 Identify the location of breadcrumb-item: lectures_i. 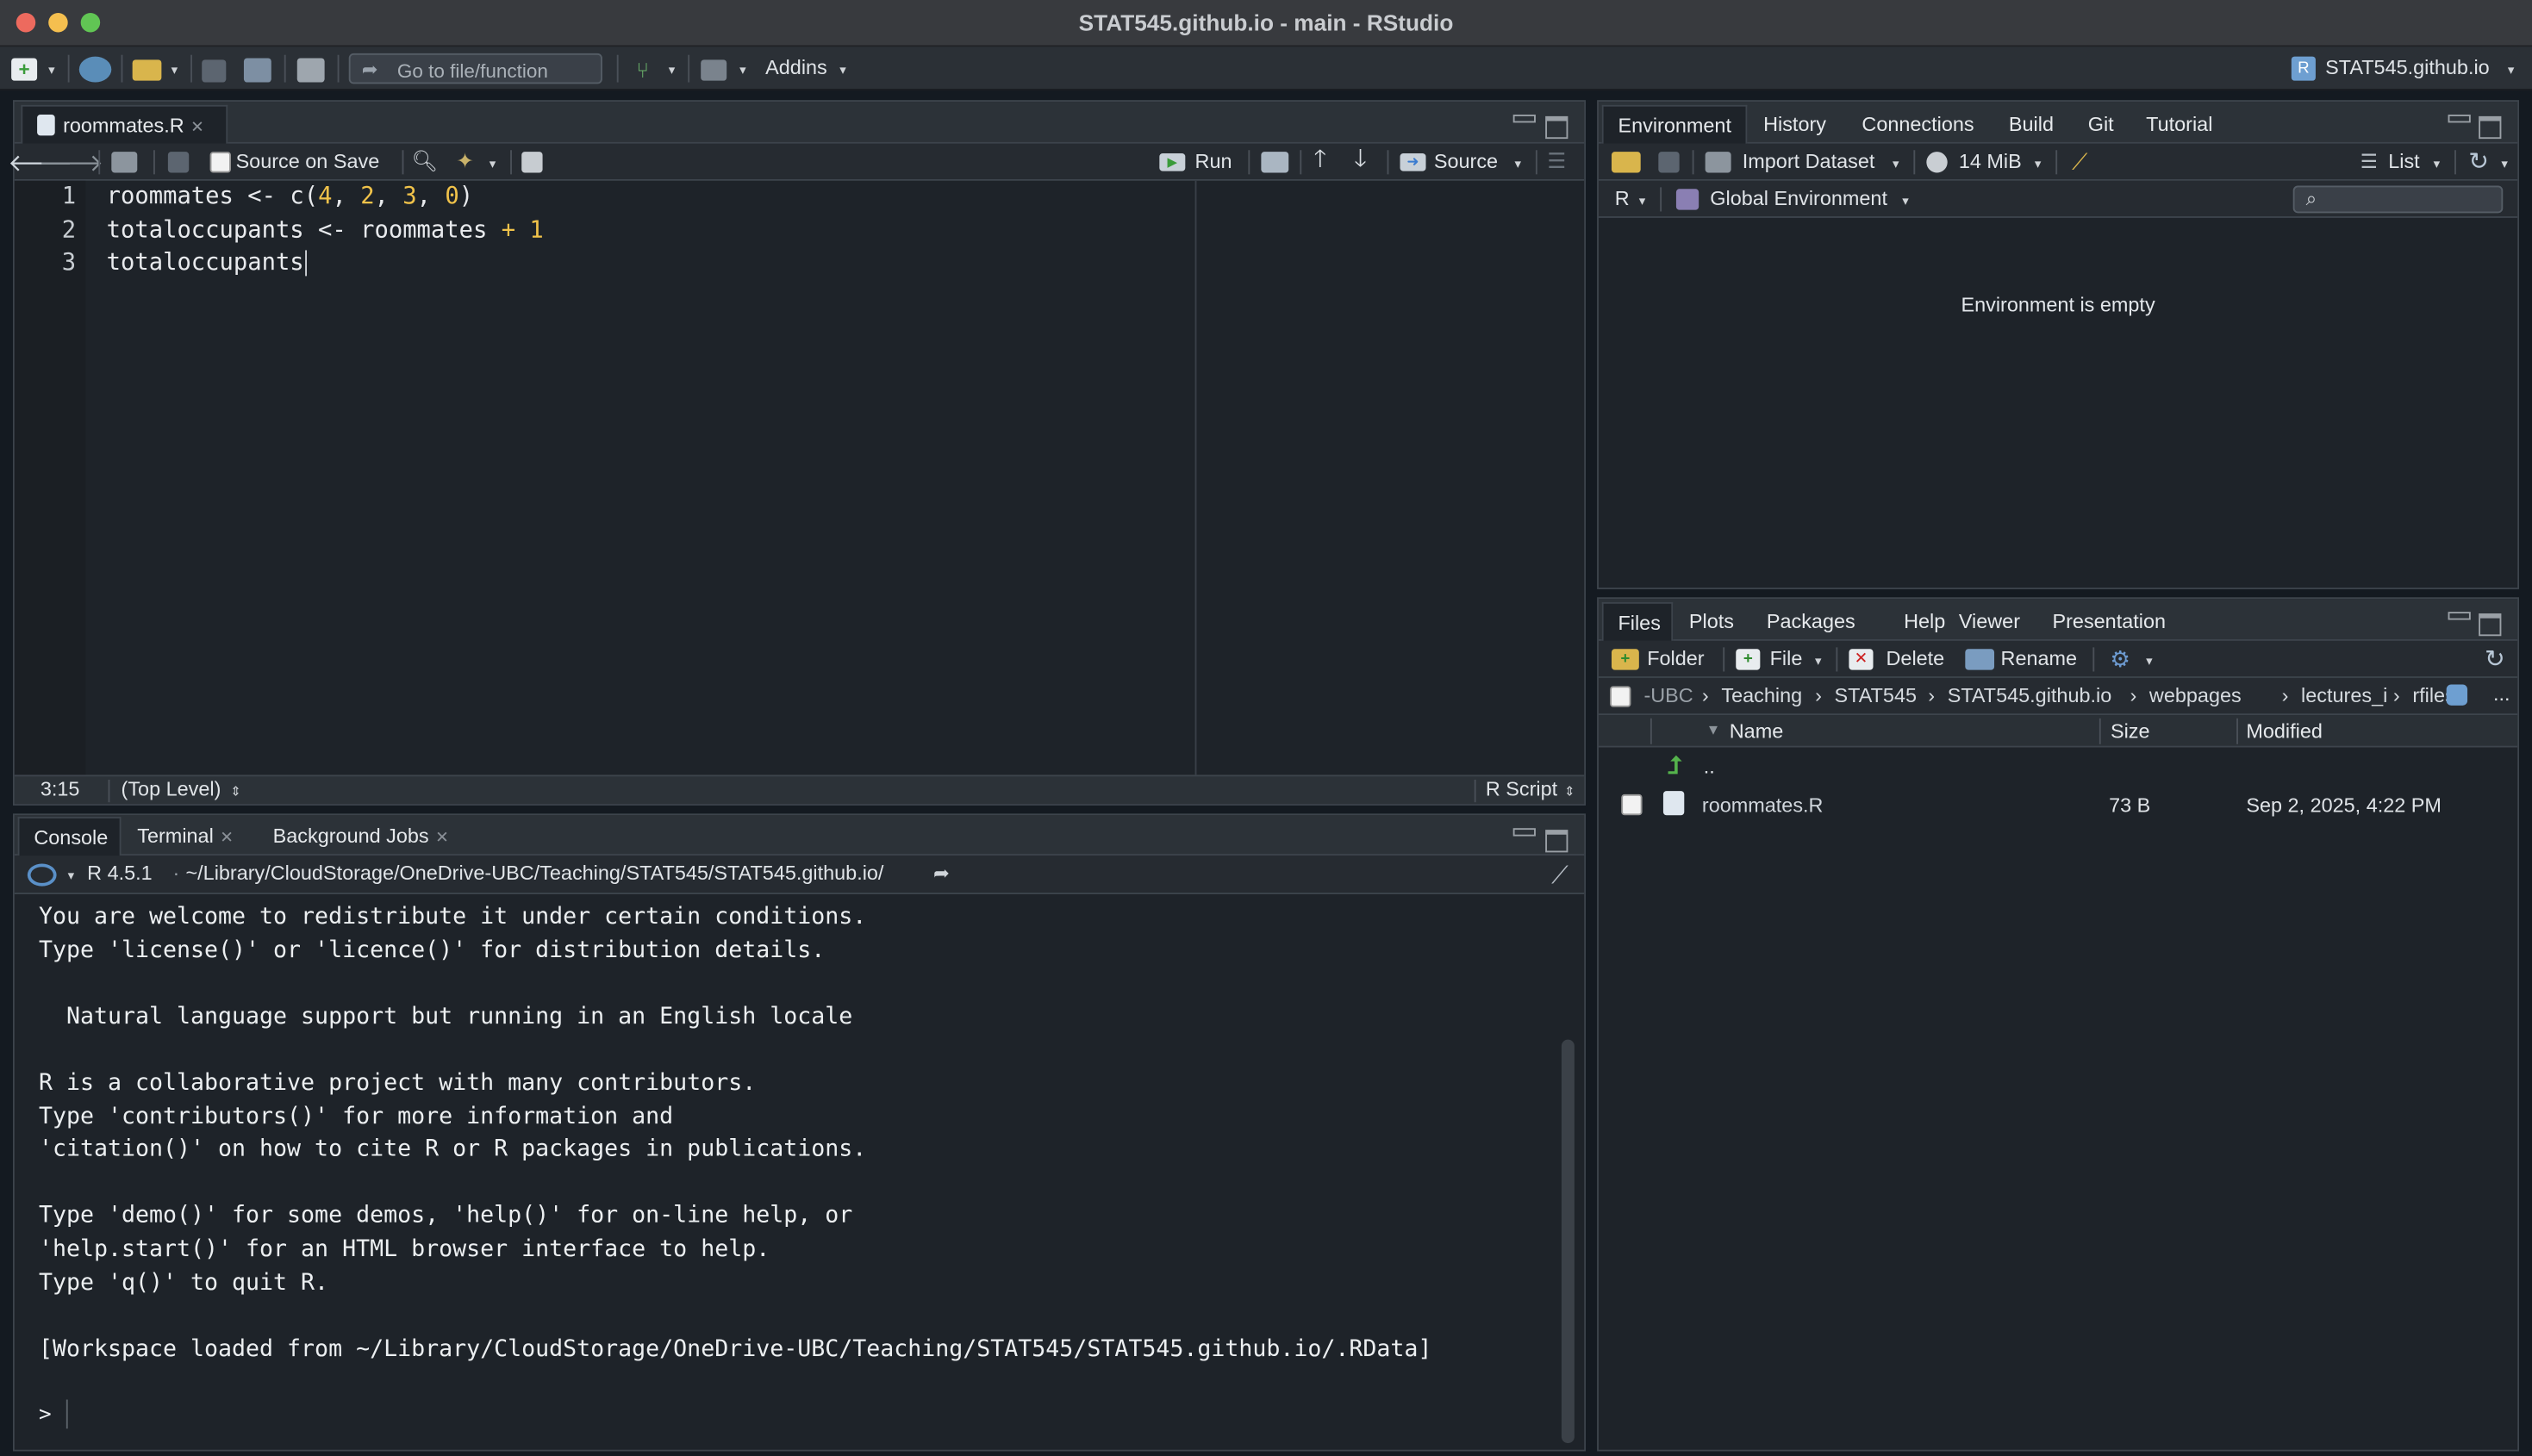
(2344, 695).